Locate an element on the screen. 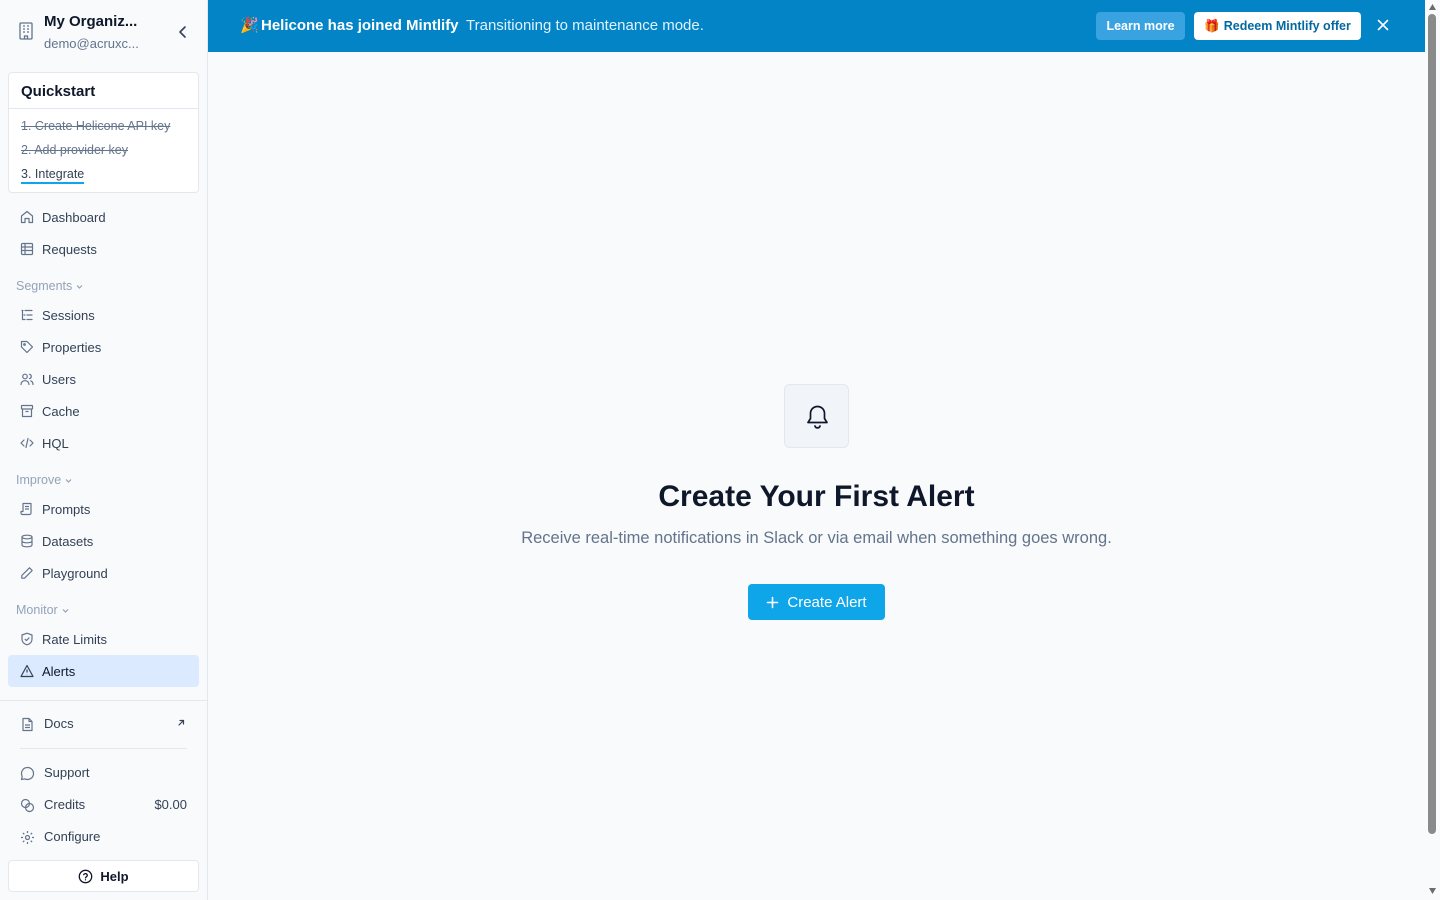  nav-requests-label: Requests is located at coordinates (69, 249).